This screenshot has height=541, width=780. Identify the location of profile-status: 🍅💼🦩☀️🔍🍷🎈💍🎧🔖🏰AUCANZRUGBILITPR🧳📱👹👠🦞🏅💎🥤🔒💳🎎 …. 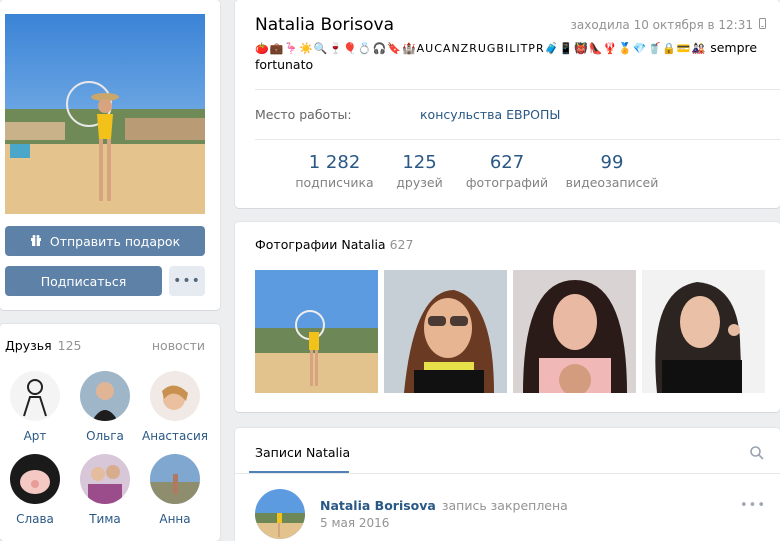
(512, 56).